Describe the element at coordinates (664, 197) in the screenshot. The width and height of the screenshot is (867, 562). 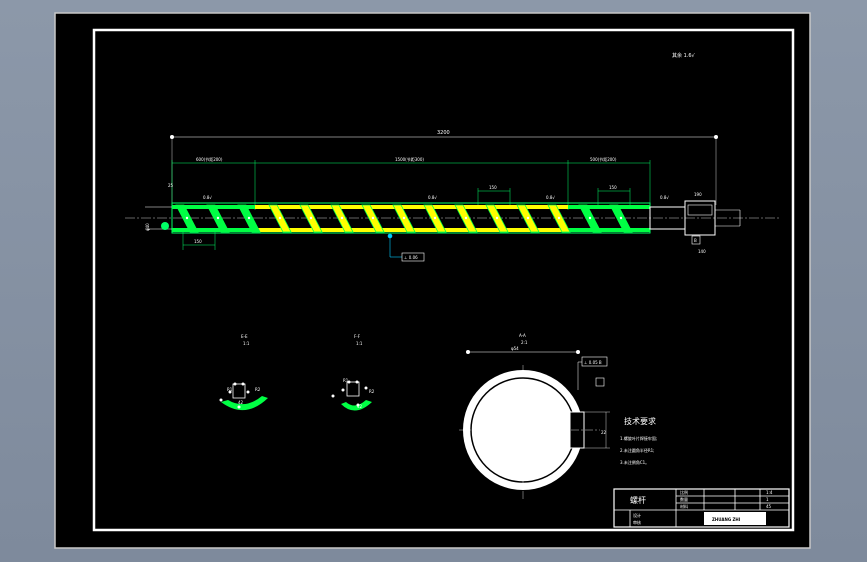
I see `roughness-end: 0.8√` at that location.